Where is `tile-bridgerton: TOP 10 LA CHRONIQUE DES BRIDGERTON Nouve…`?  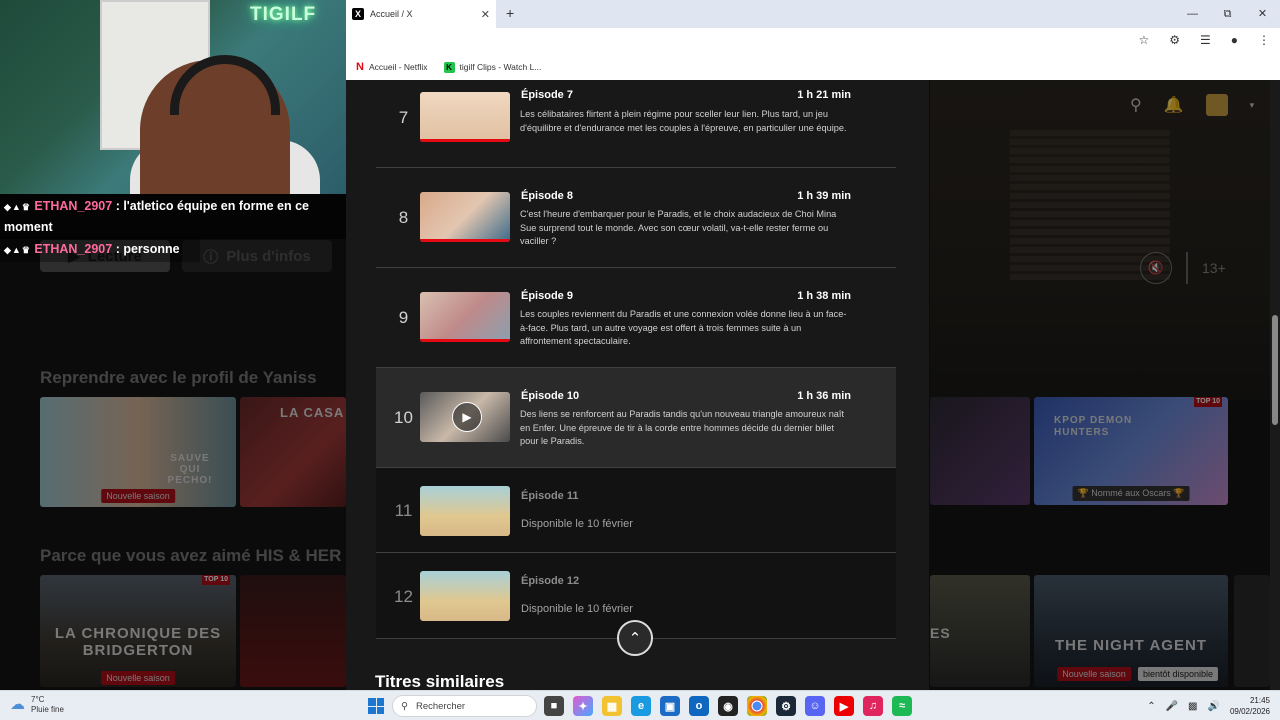
tile-bridgerton: TOP 10 LA CHRONIQUE DES BRIDGERTON Nouve… is located at coordinates (138, 631).